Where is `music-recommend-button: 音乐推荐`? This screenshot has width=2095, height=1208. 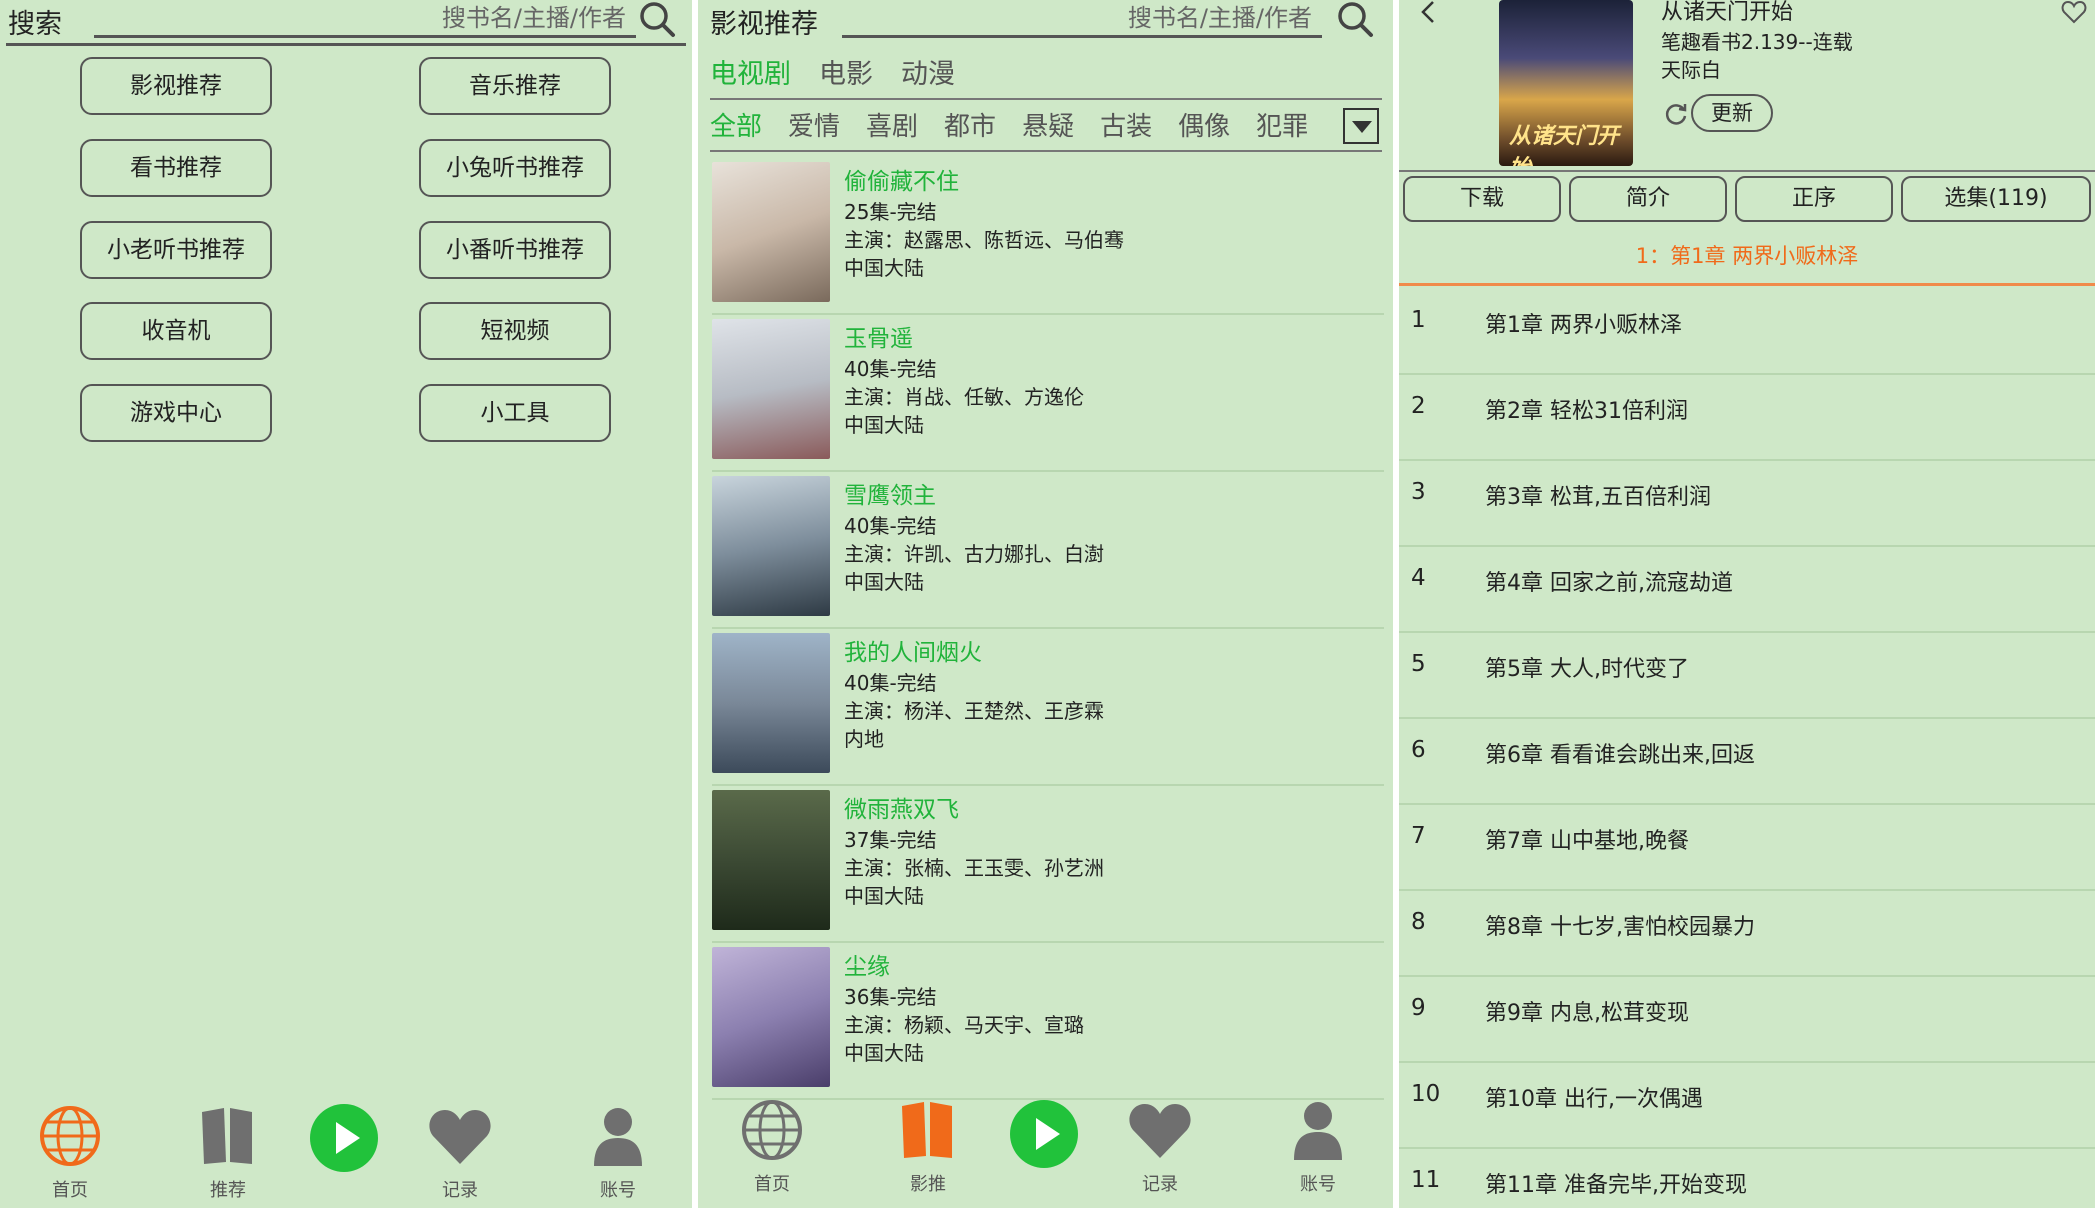 music-recommend-button: 音乐推荐 is located at coordinates (515, 86).